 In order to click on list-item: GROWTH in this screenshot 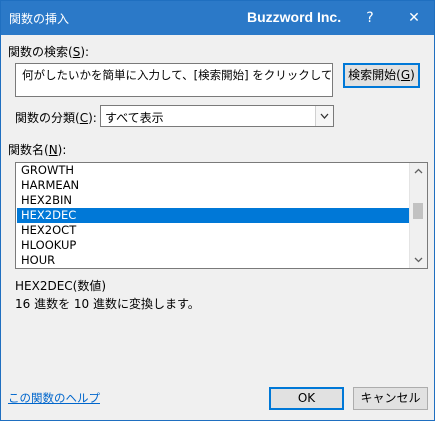, I will do `click(213, 170)`.